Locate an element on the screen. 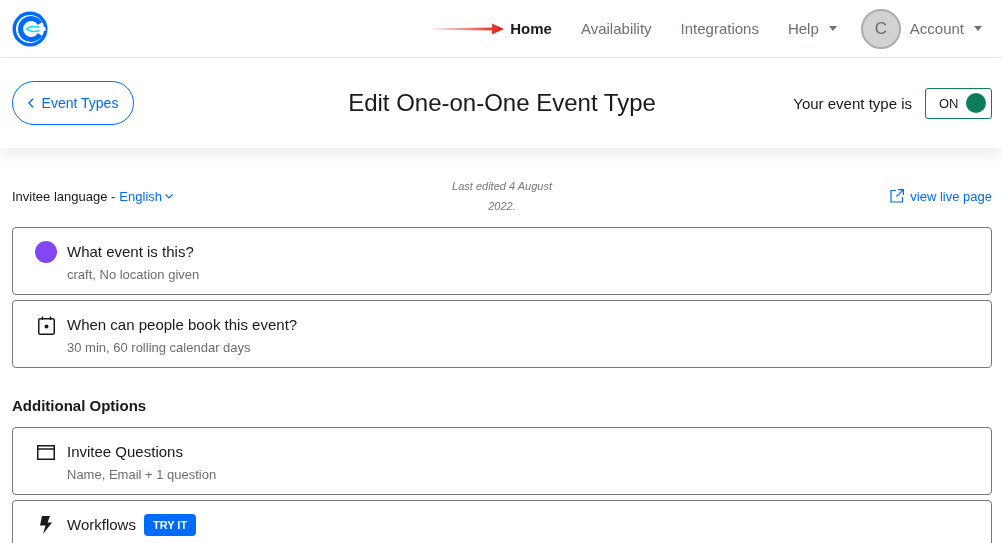 The width and height of the screenshot is (1002, 543). on-off-toggle: ON is located at coordinates (958, 103).